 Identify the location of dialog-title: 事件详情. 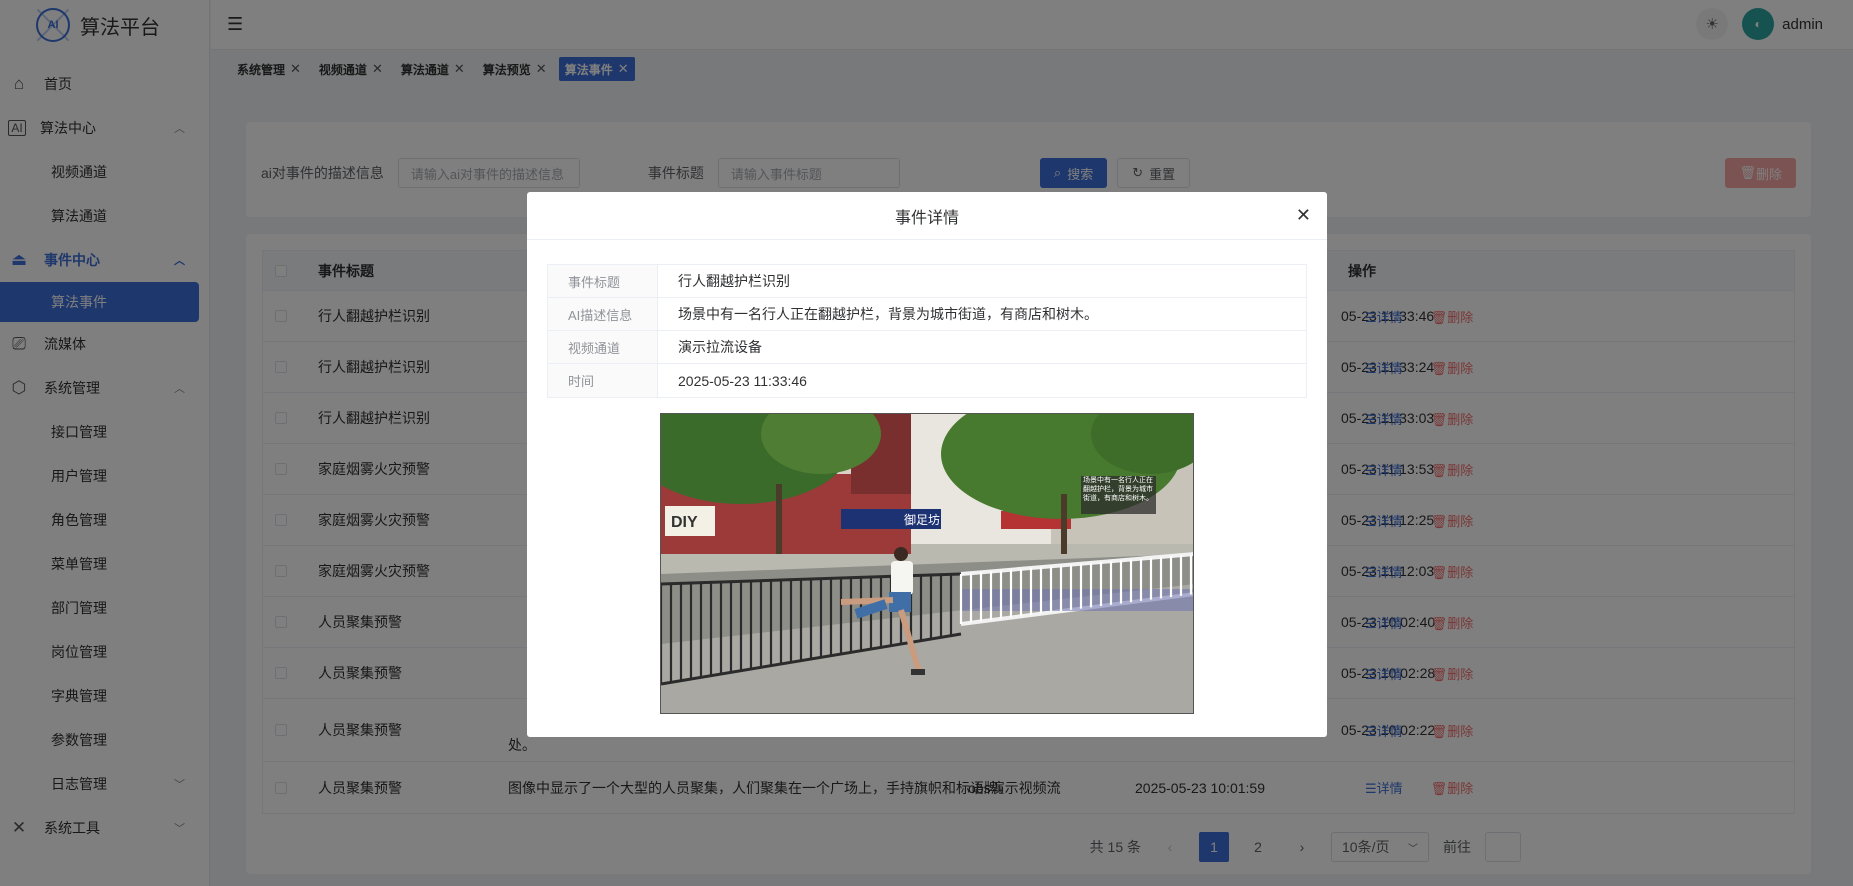
(926, 218).